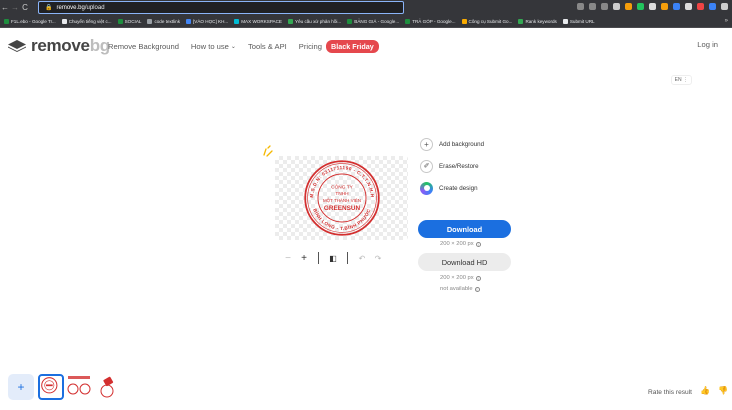 Image resolution: width=732 pixels, height=410 pixels. I want to click on rate-result-label: Rate this result, so click(670, 392).